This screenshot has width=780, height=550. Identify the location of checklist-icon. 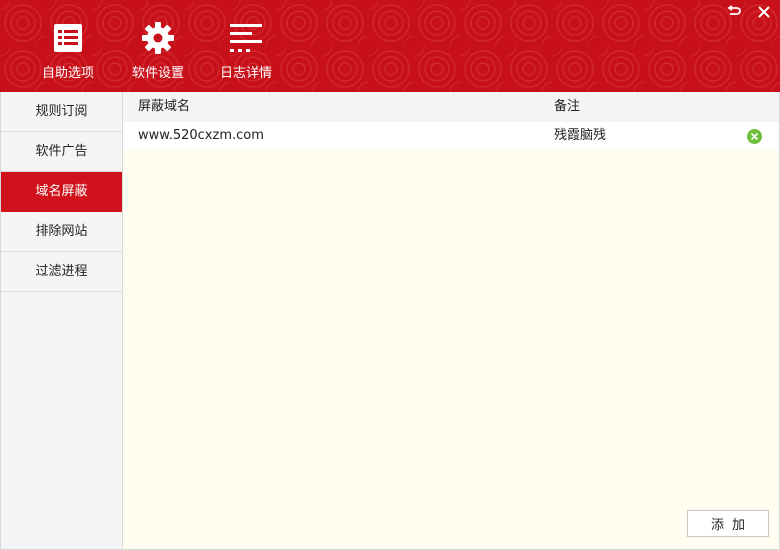
(68, 38).